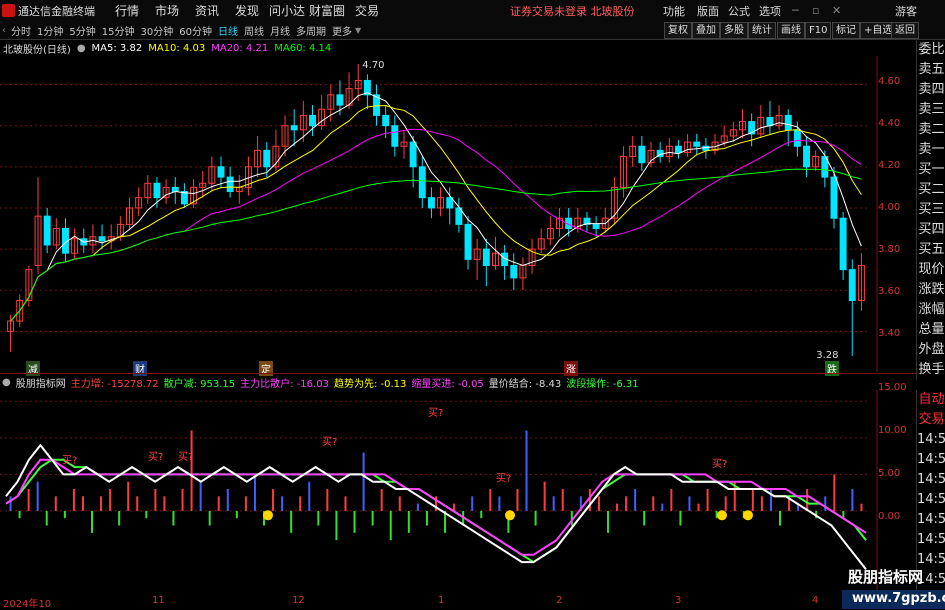 This screenshot has width=945, height=610. What do you see at coordinates (931, 70) in the screenshot?
I see `side-item: 卖五` at bounding box center [931, 70].